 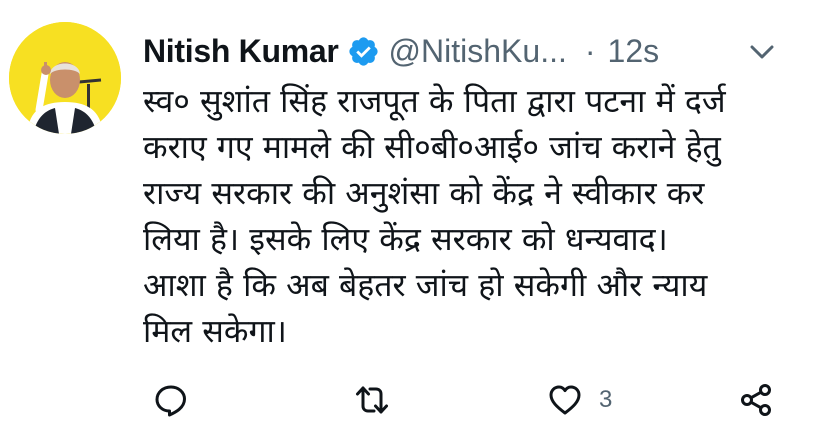 What do you see at coordinates (414, 400) in the screenshot?
I see `tweet-actions: 3` at bounding box center [414, 400].